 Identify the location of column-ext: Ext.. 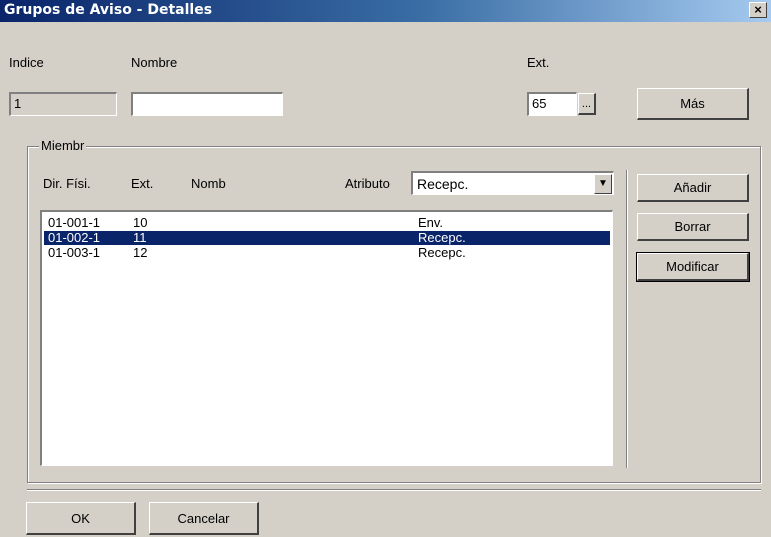
(142, 183).